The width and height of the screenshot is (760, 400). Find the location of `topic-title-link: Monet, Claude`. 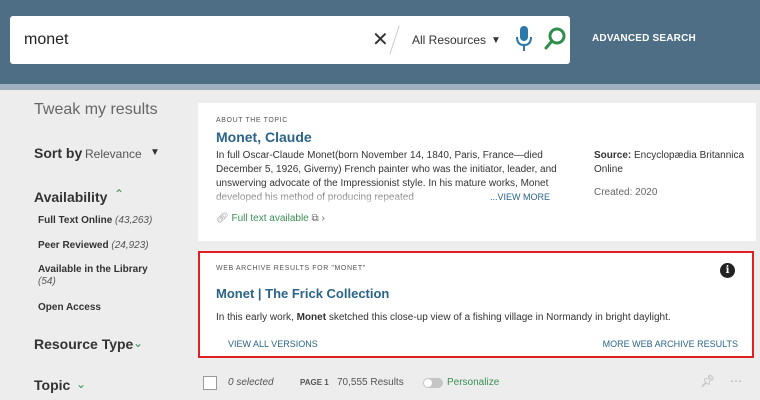

topic-title-link: Monet, Claude is located at coordinates (264, 137).